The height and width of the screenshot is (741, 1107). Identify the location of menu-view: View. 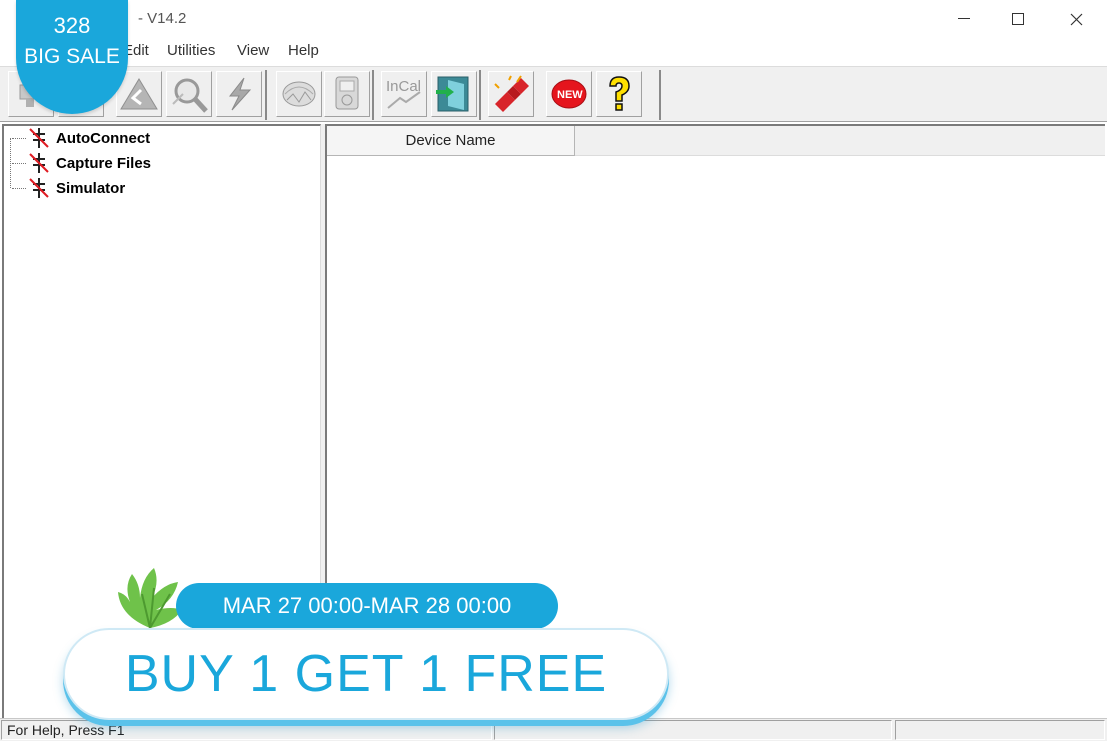
(253, 50).